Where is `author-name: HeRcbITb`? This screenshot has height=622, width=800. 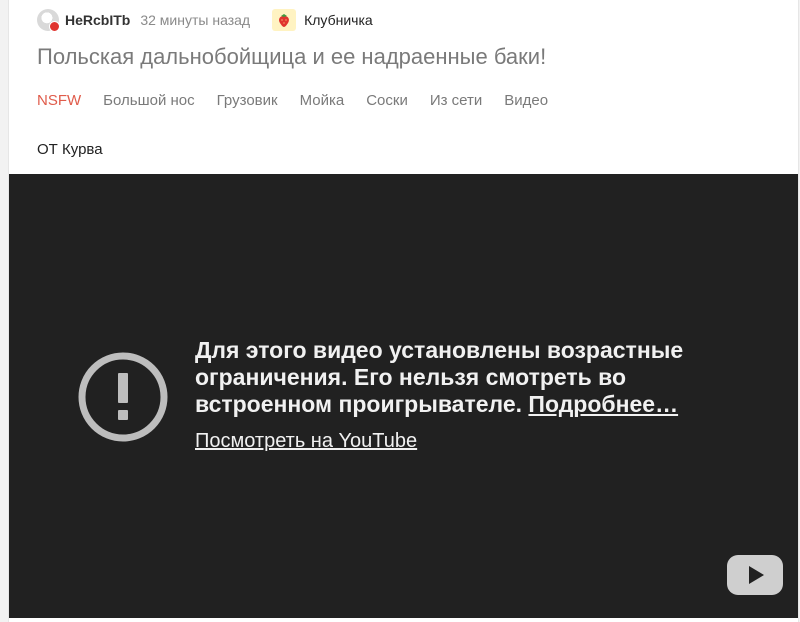
author-name: HeRcbITb is located at coordinates (97, 20).